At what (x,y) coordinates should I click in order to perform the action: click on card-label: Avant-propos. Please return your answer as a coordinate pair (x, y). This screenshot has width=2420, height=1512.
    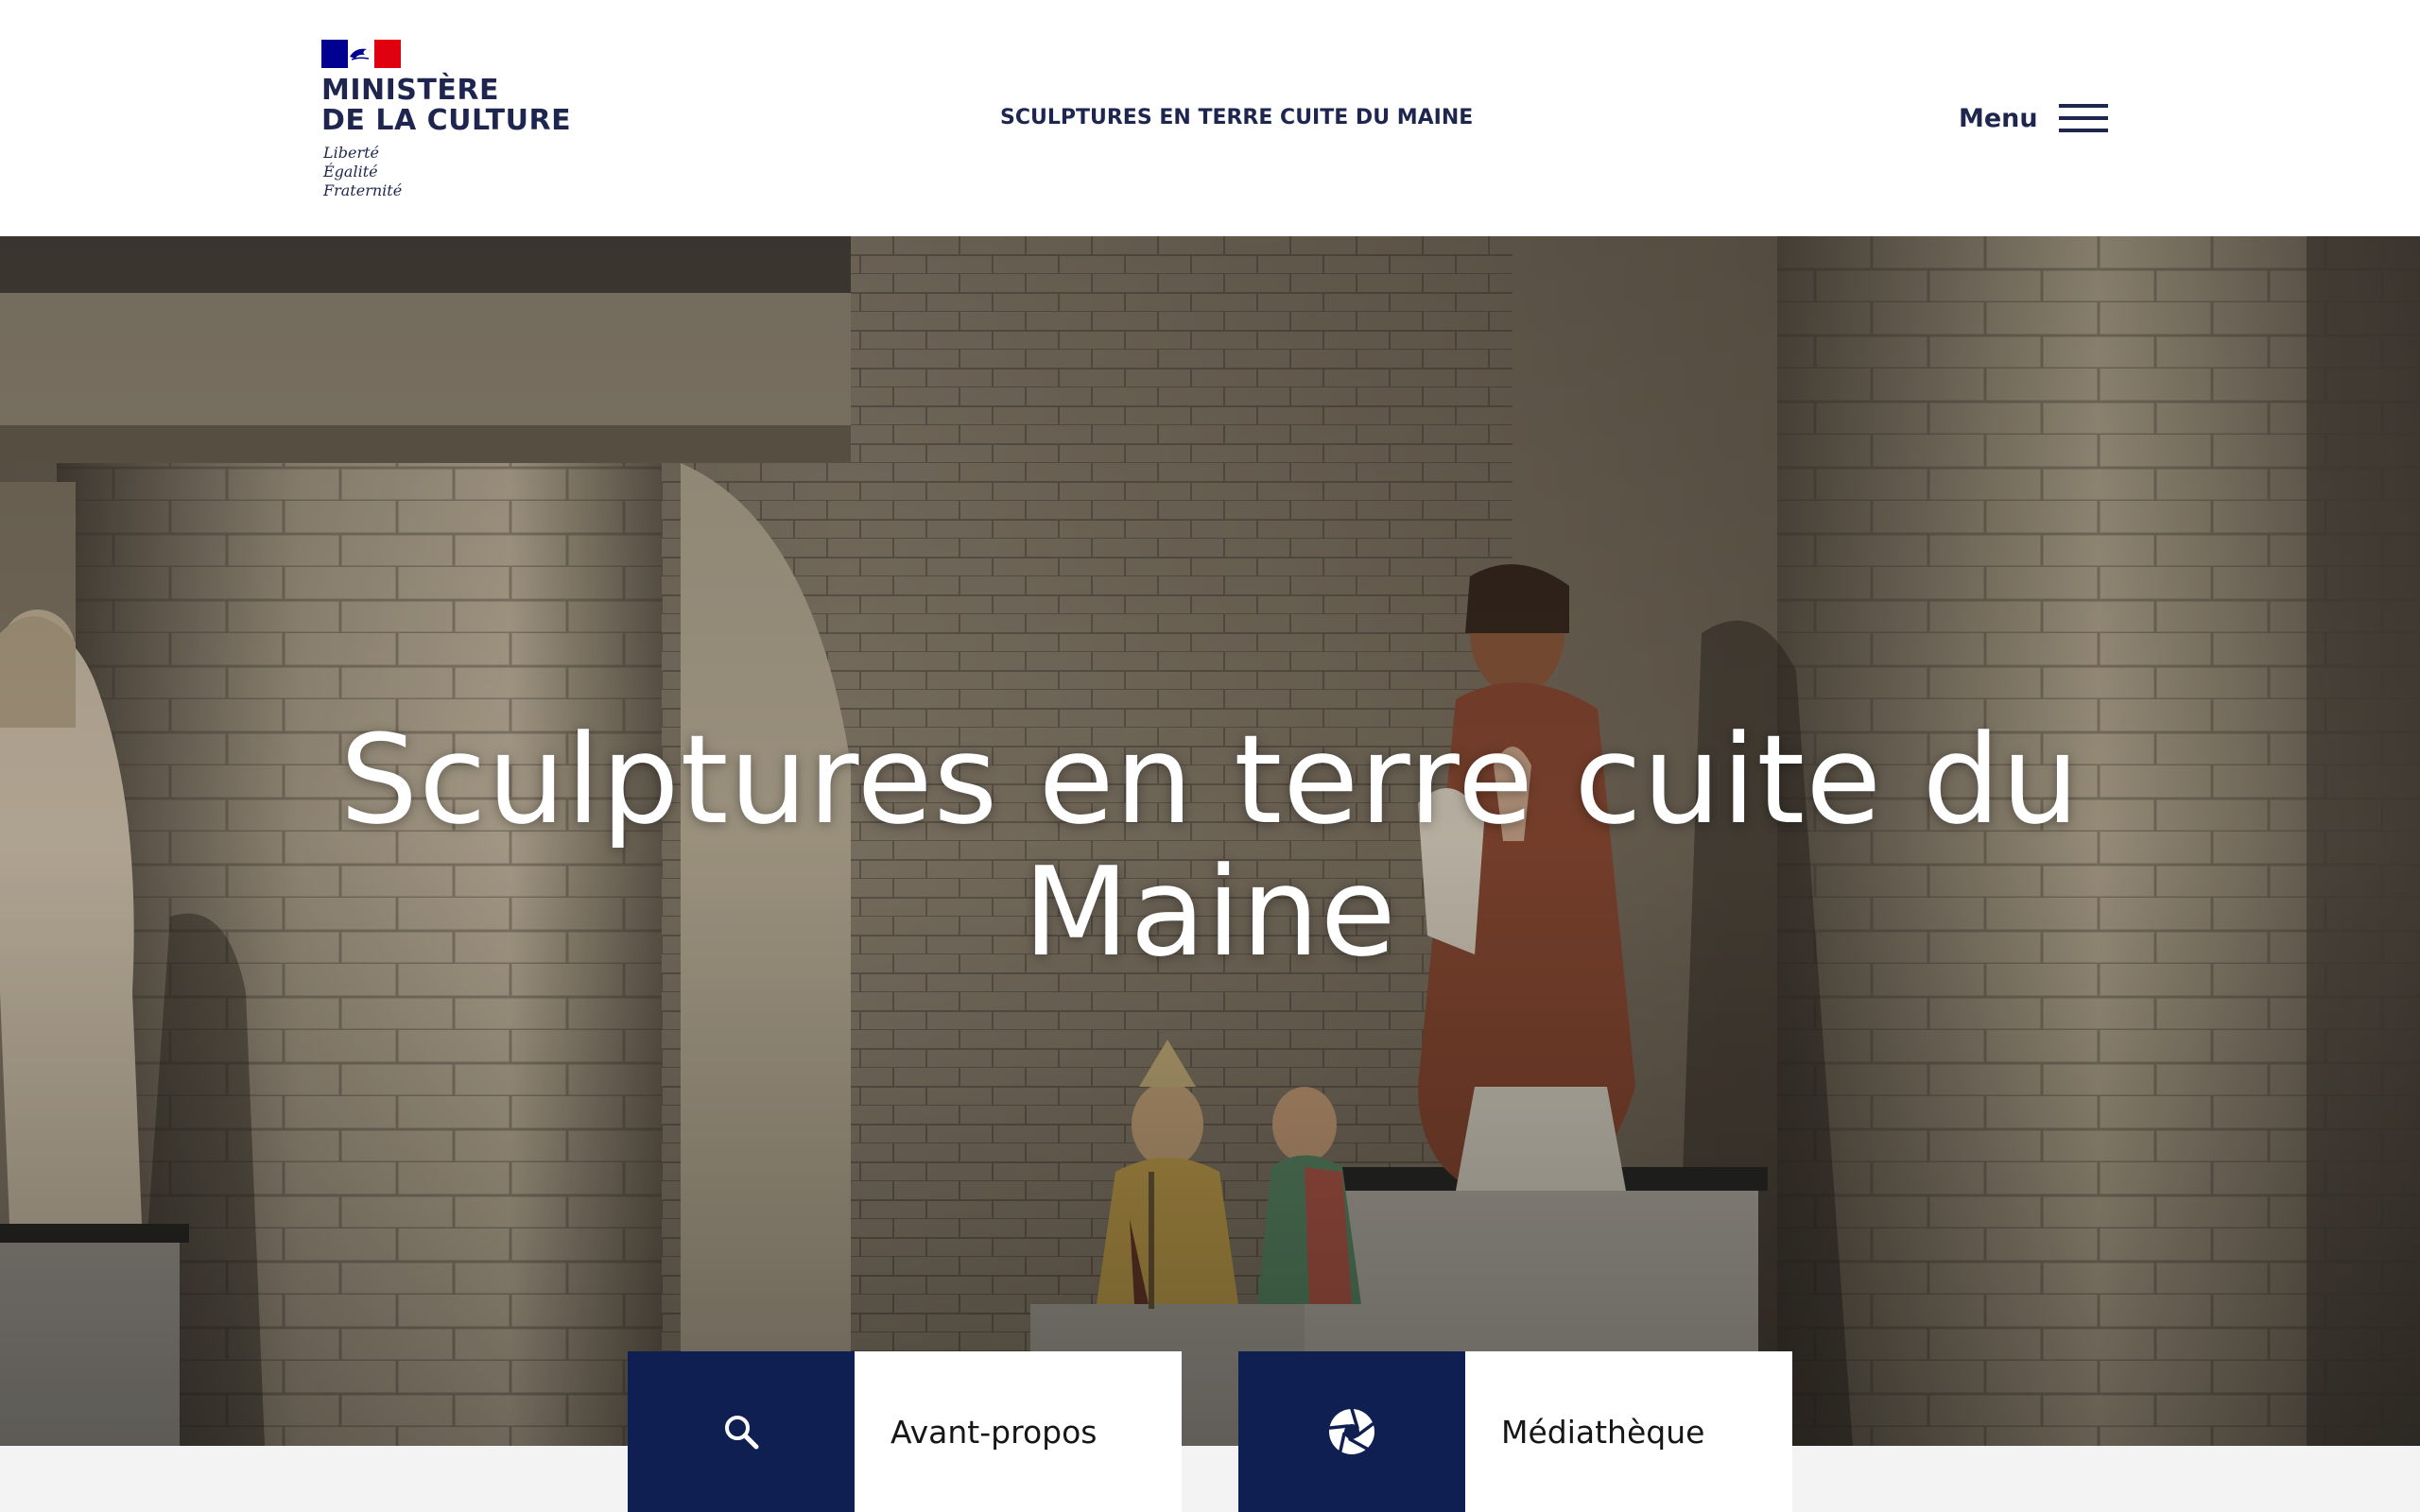
    Looking at the image, I should click on (994, 1432).